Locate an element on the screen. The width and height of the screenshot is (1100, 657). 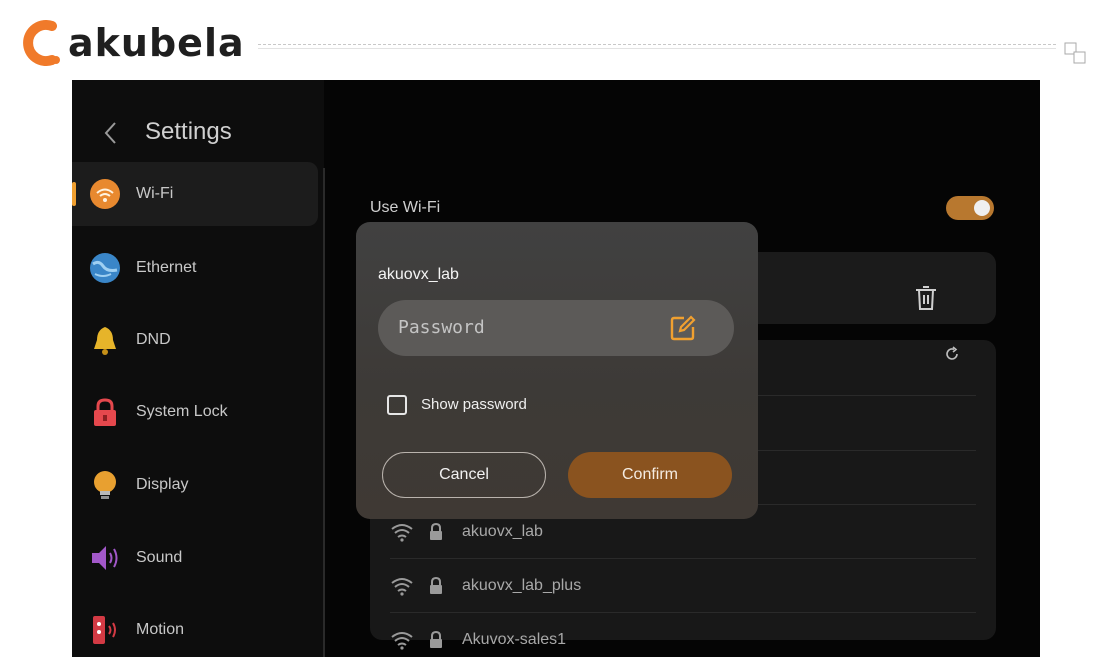
sidebar-item-system-lock: System Lock is located at coordinates (195, 412).